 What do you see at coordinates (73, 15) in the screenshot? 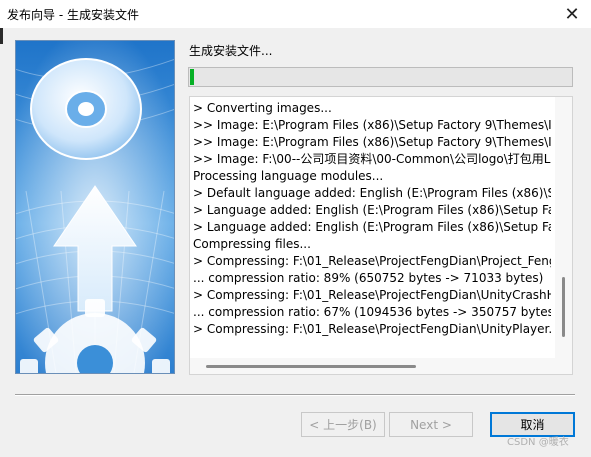
I see `window-title: 发布向导 - 生成安装文件` at bounding box center [73, 15].